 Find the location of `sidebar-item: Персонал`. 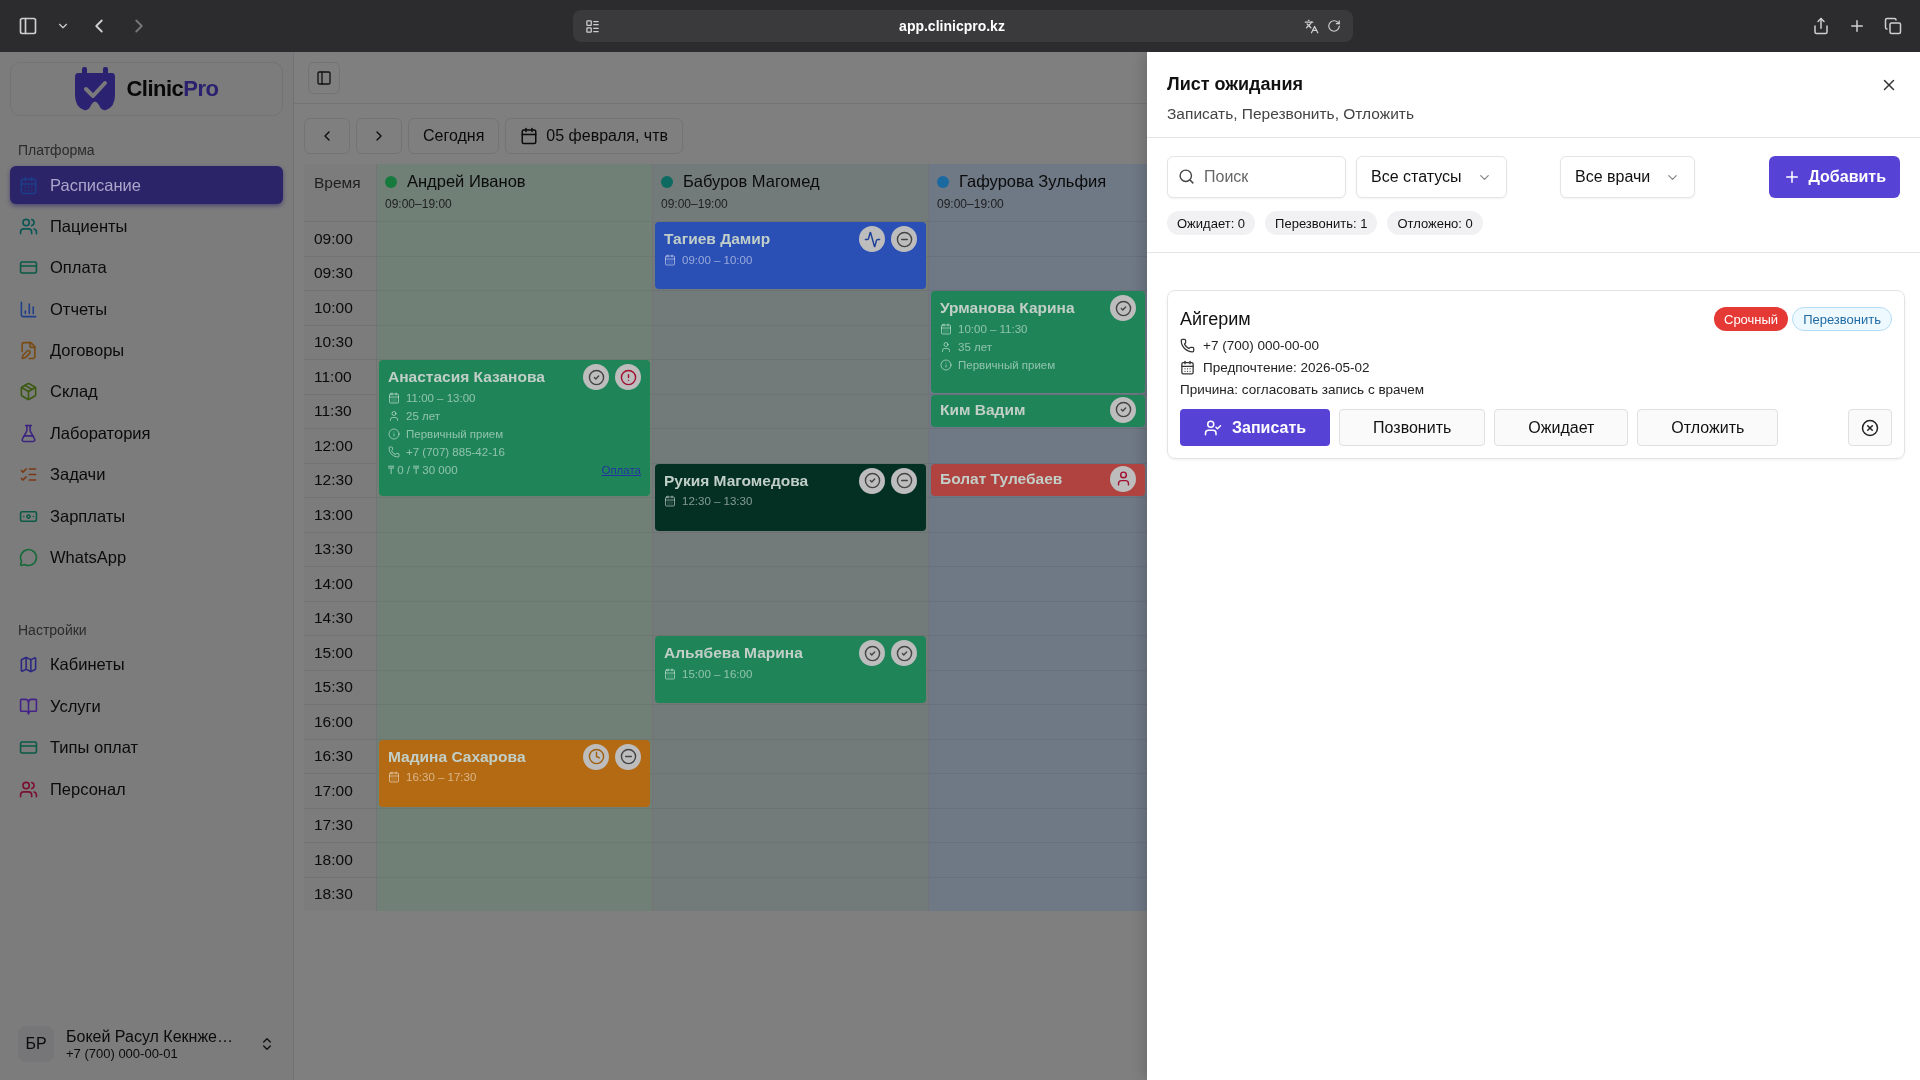

sidebar-item: Персонал is located at coordinates (146, 789).